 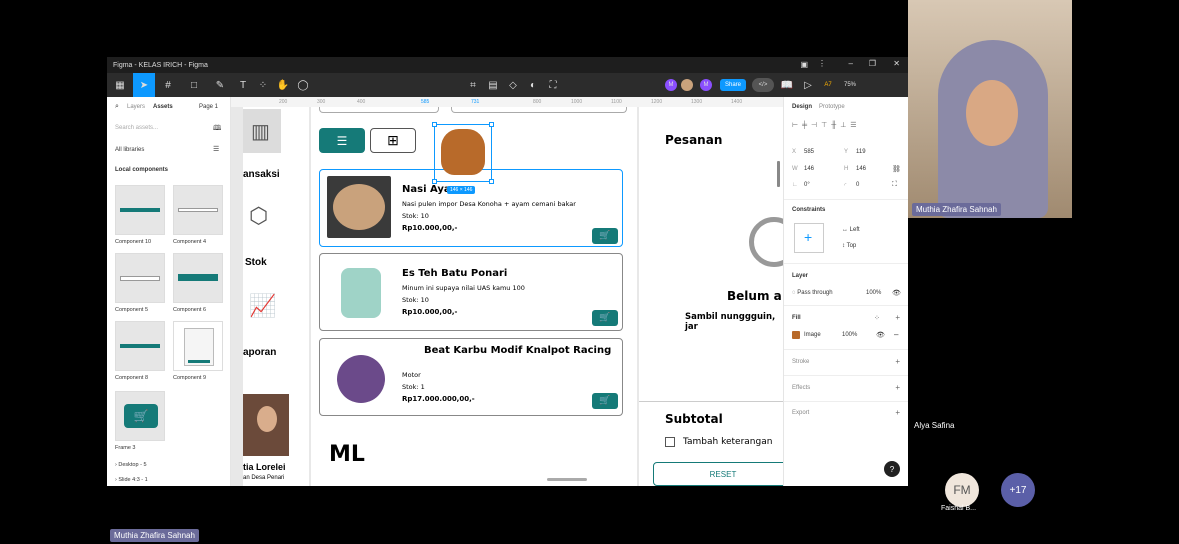 I want to click on independent-corners-icon: ⛶, so click(x=894, y=185).